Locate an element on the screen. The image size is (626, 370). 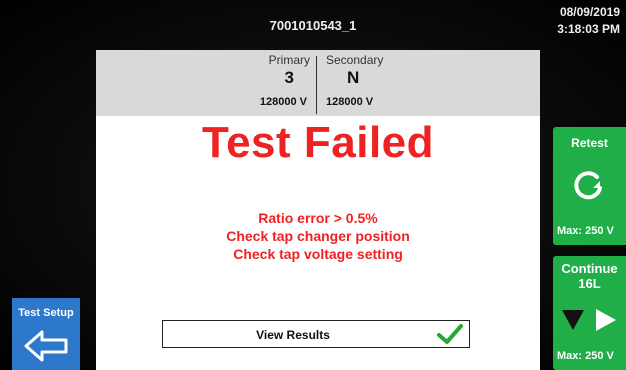
secondary-column: Secondary N 128000 V is located at coordinates (381, 83).